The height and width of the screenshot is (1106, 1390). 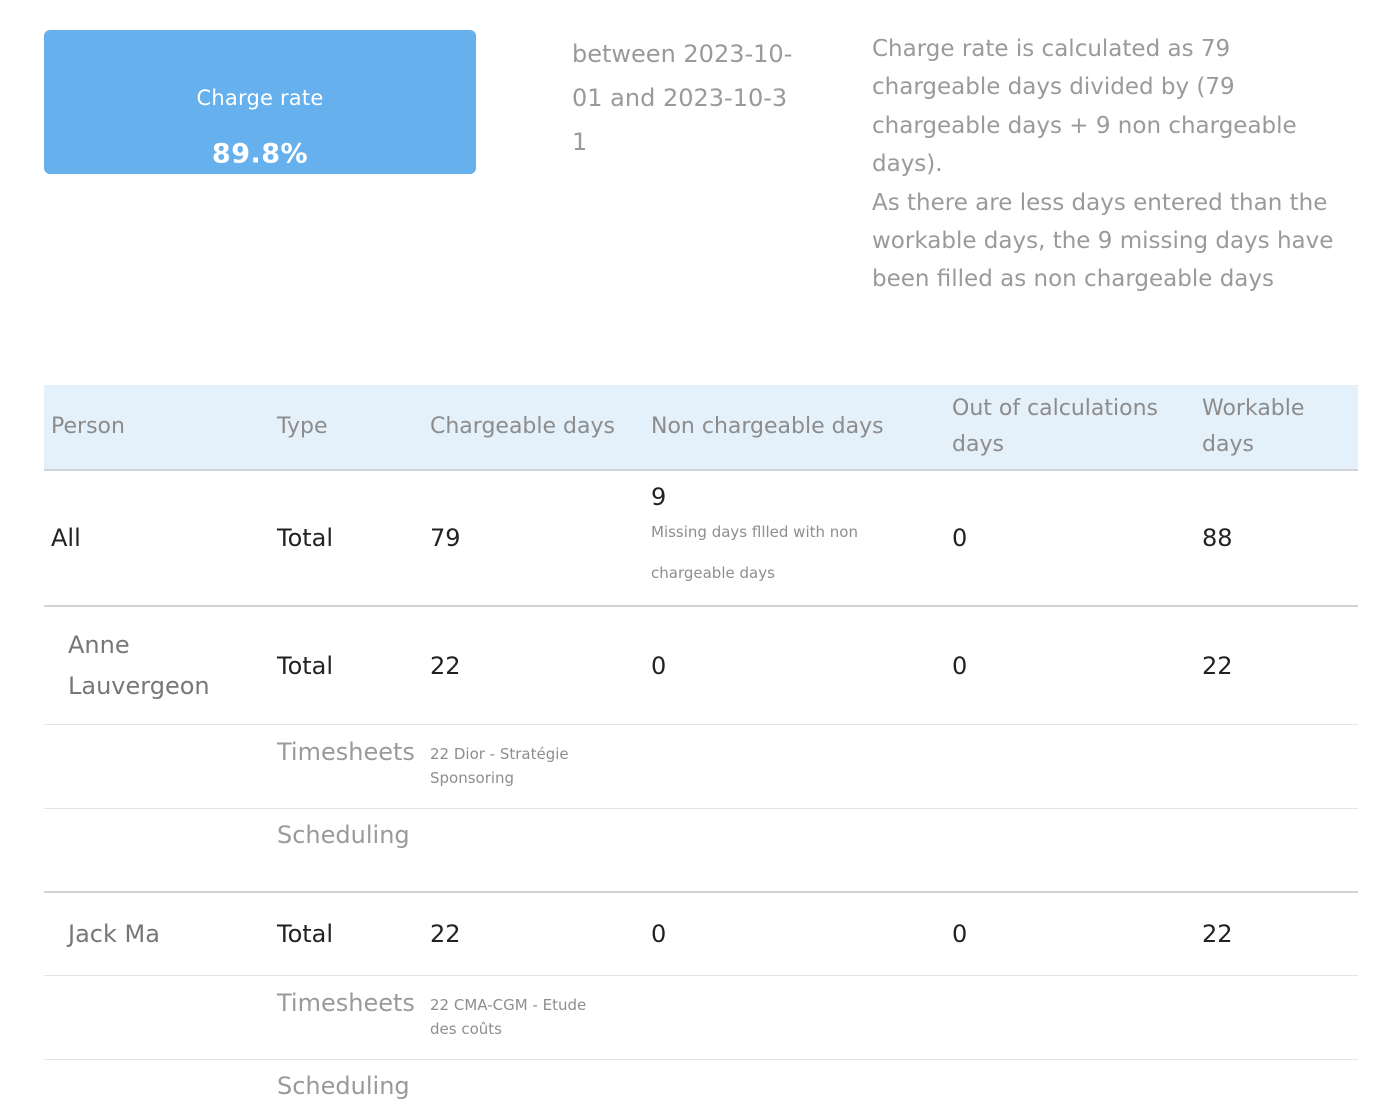 I want to click on person-cell: Jack Ma, so click(x=114, y=933).